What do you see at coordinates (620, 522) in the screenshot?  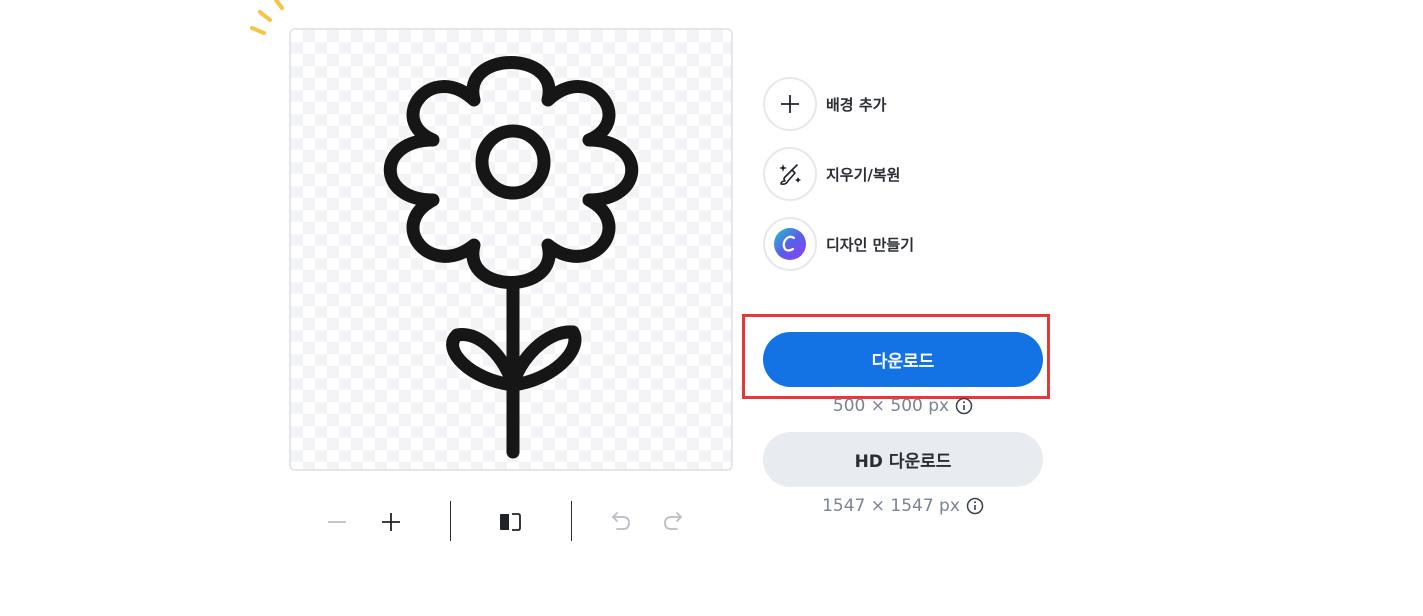 I see `undo-icon` at bounding box center [620, 522].